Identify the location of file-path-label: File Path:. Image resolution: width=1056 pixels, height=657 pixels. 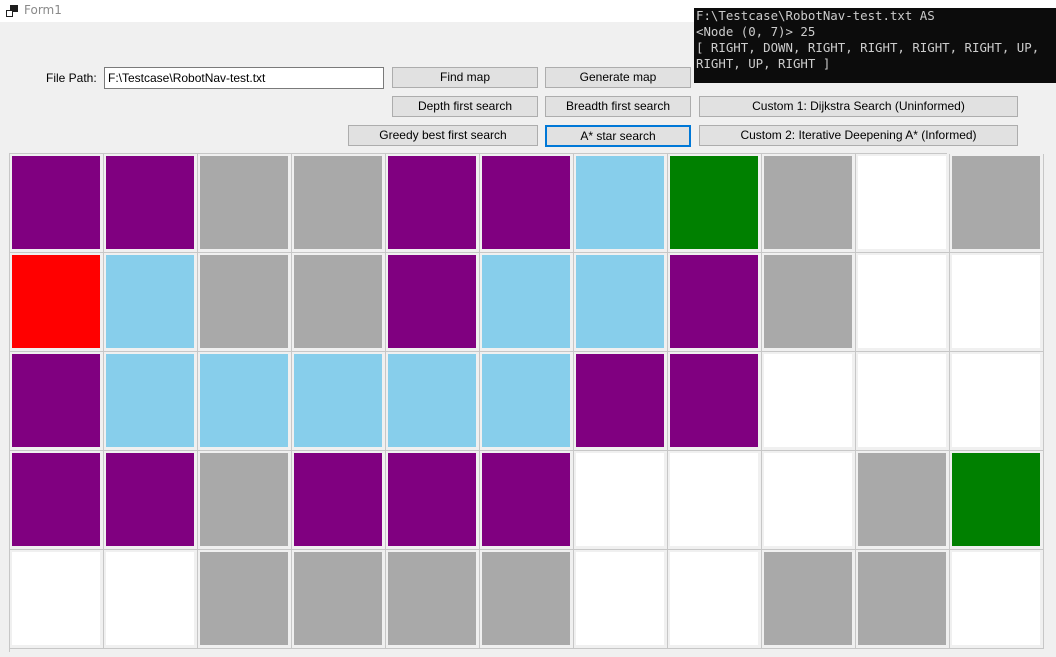
(71, 78).